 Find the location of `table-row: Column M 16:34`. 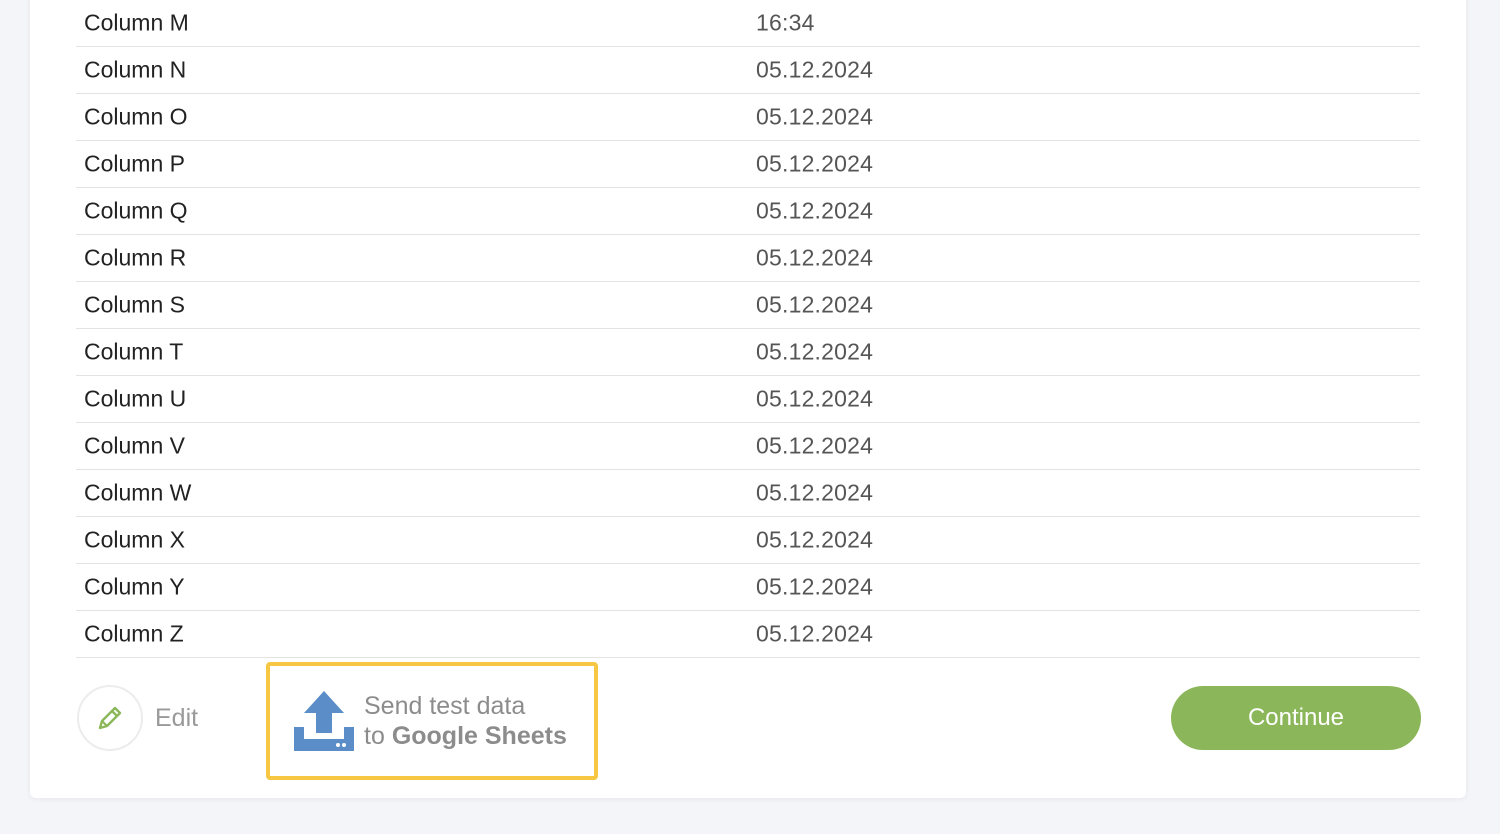

table-row: Column M 16:34 is located at coordinates (748, 23).